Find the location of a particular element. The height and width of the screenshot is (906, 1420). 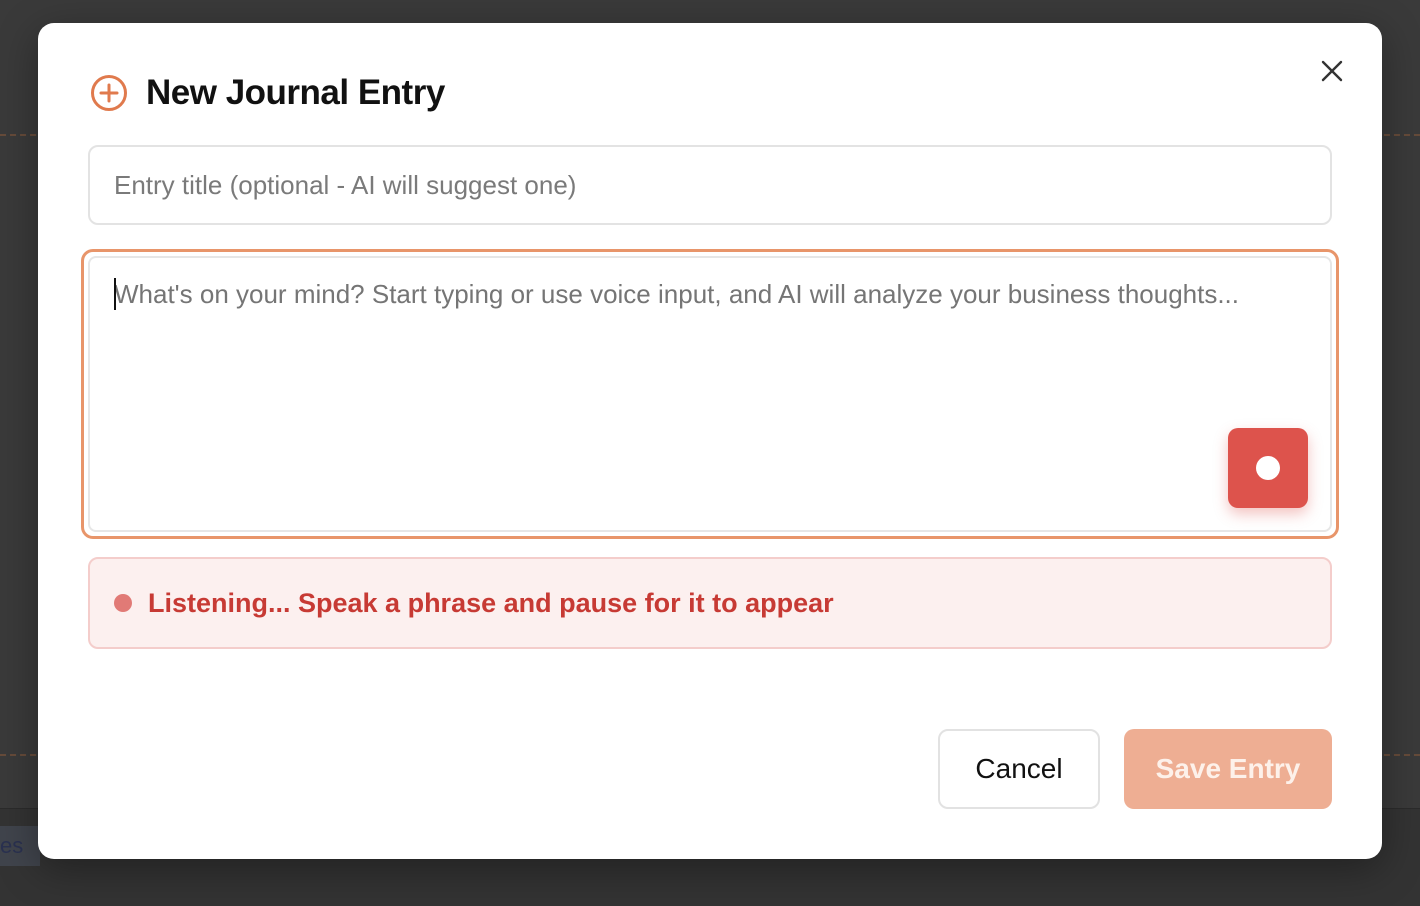

entry-title-input is located at coordinates (710, 185).